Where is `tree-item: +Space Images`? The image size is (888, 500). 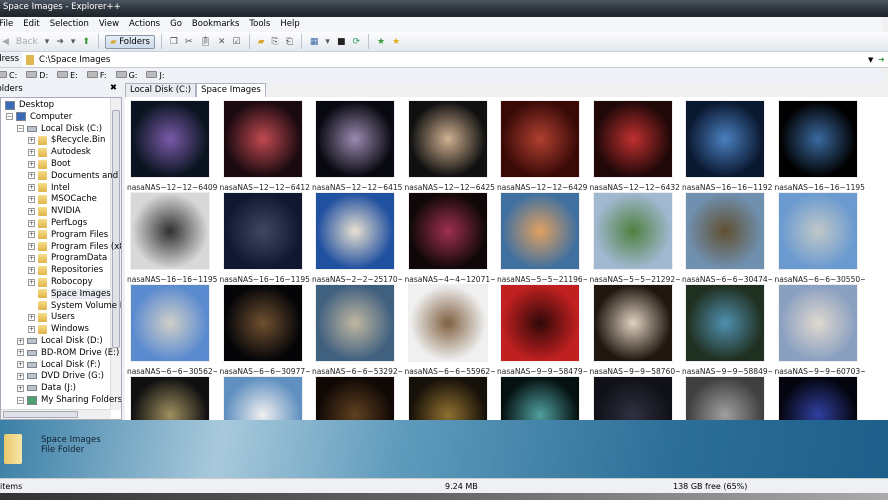
tree-item: +Space Images is located at coordinates (69, 294).